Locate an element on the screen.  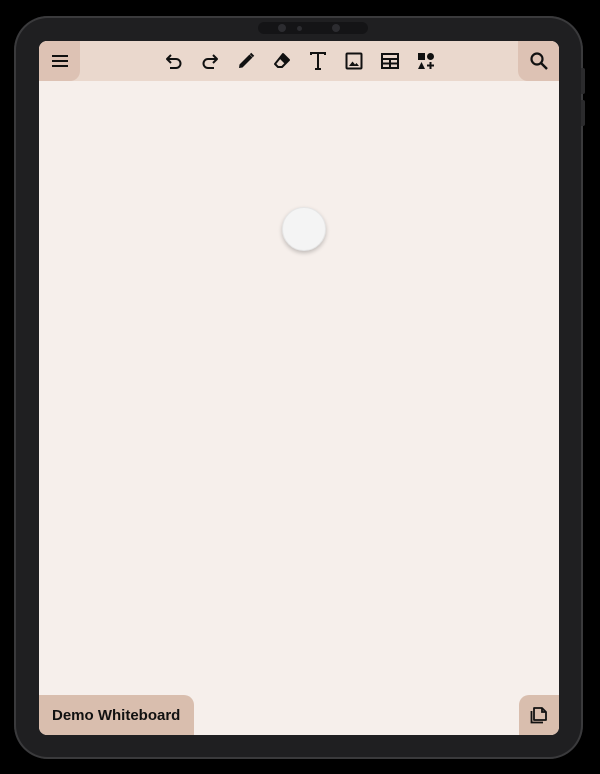
search-icon is located at coordinates (538, 61).